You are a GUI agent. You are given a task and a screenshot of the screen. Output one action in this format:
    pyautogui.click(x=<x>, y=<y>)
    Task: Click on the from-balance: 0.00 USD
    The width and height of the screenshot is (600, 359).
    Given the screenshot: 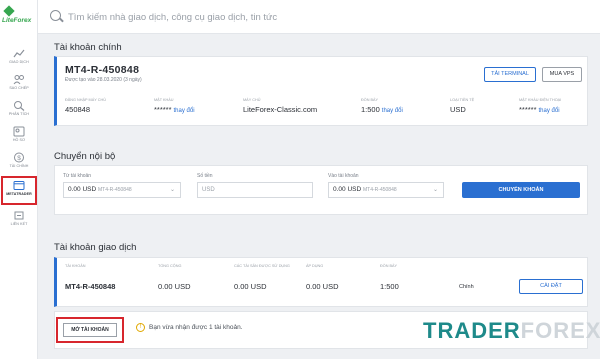 What is the action you would take?
    pyautogui.click(x=82, y=189)
    